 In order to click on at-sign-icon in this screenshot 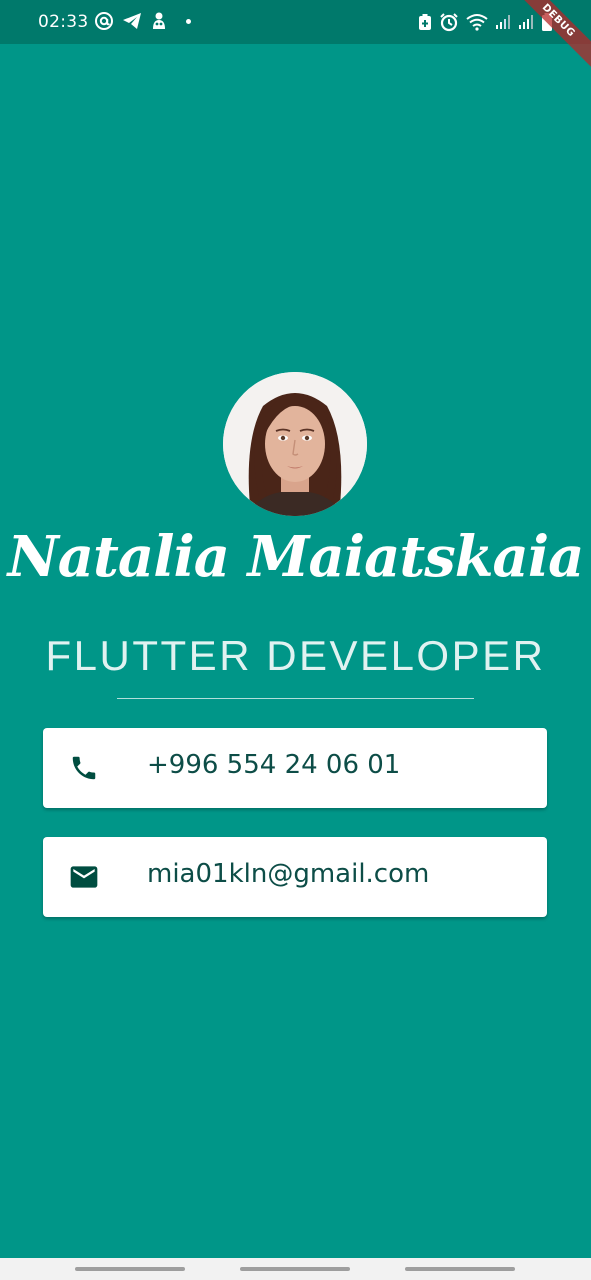, I will do `click(104, 21)`.